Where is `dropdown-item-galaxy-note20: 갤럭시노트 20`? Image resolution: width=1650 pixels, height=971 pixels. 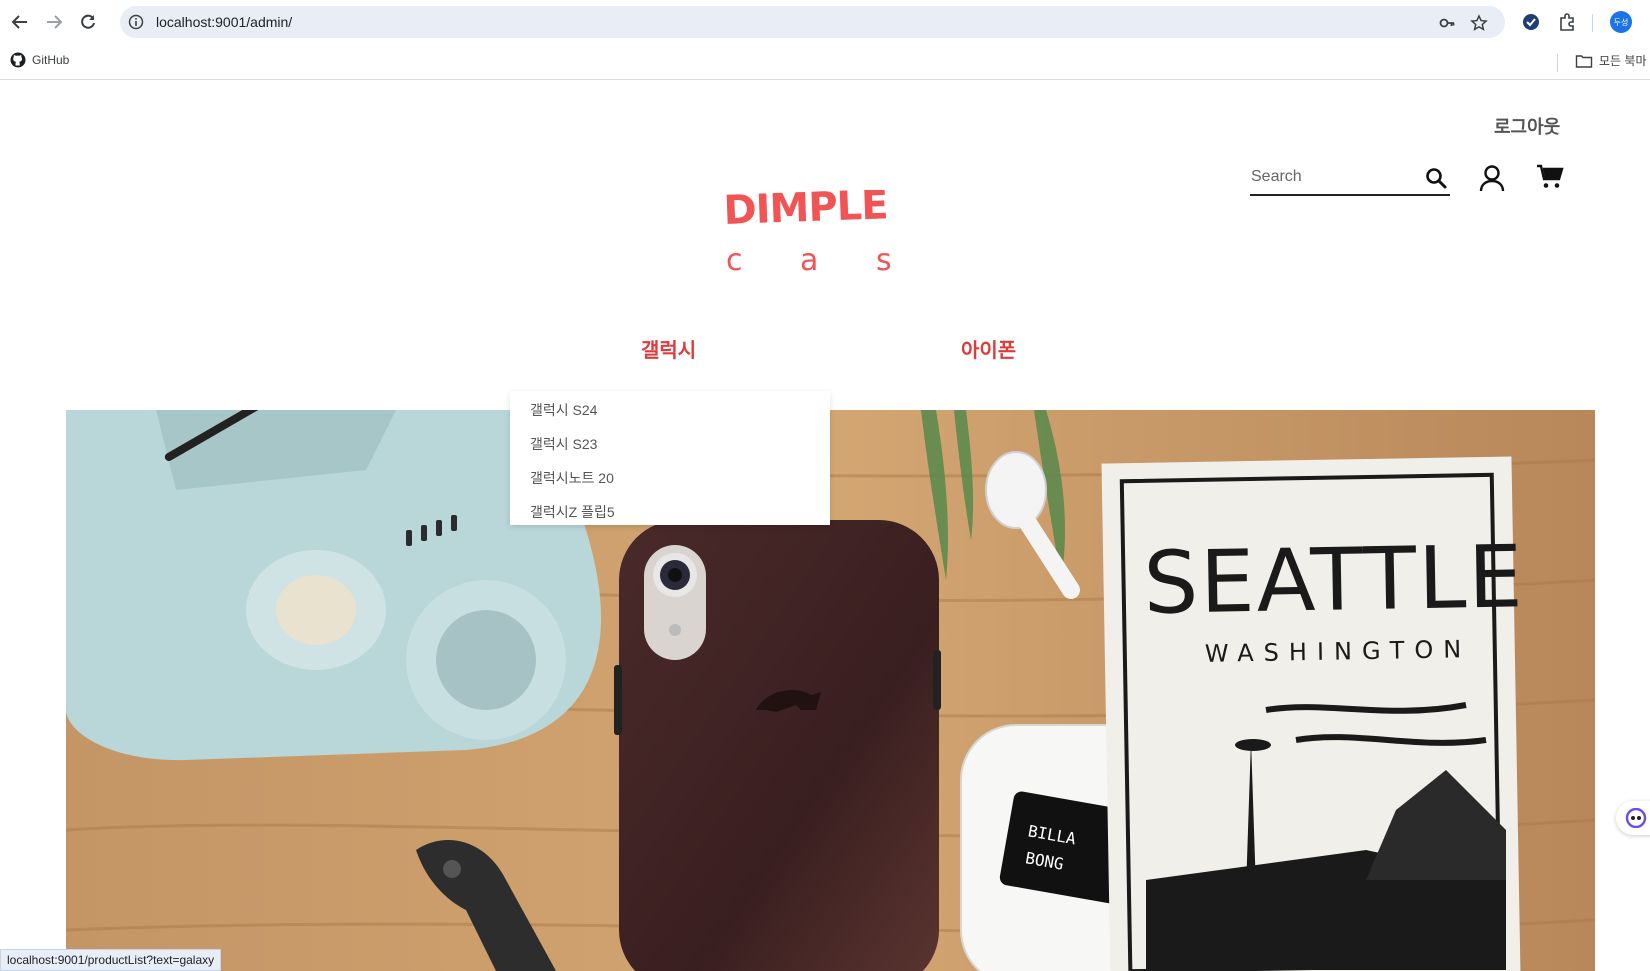
dropdown-item-galaxy-note20: 갤럭시노트 20 is located at coordinates (572, 478).